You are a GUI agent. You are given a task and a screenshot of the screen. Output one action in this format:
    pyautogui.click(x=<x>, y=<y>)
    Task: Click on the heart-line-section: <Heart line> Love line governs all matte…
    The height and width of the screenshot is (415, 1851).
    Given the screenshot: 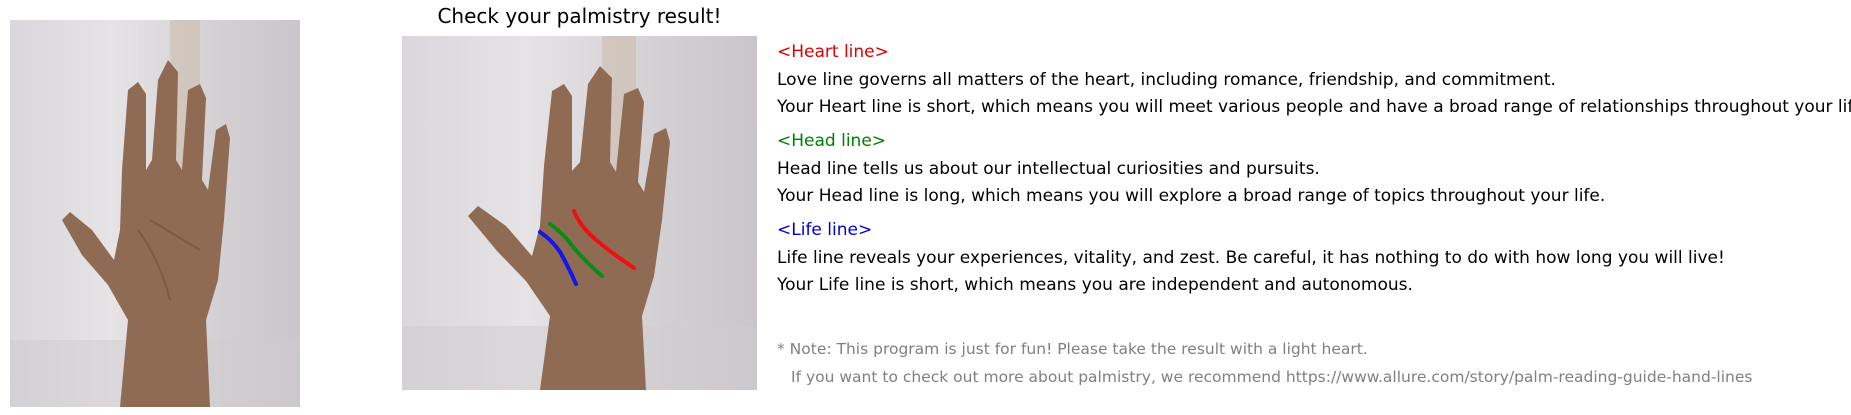 What is the action you would take?
    pyautogui.click(x=1314, y=79)
    